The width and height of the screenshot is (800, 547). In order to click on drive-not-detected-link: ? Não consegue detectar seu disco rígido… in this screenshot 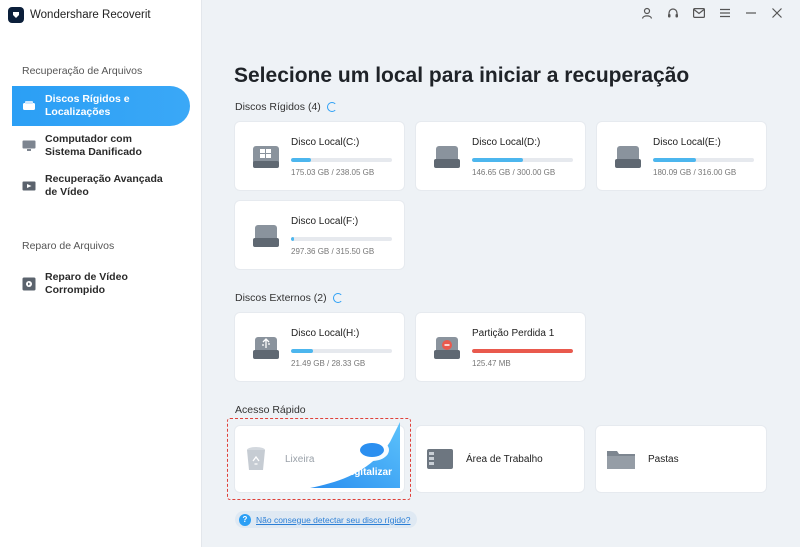, I will do `click(326, 519)`.